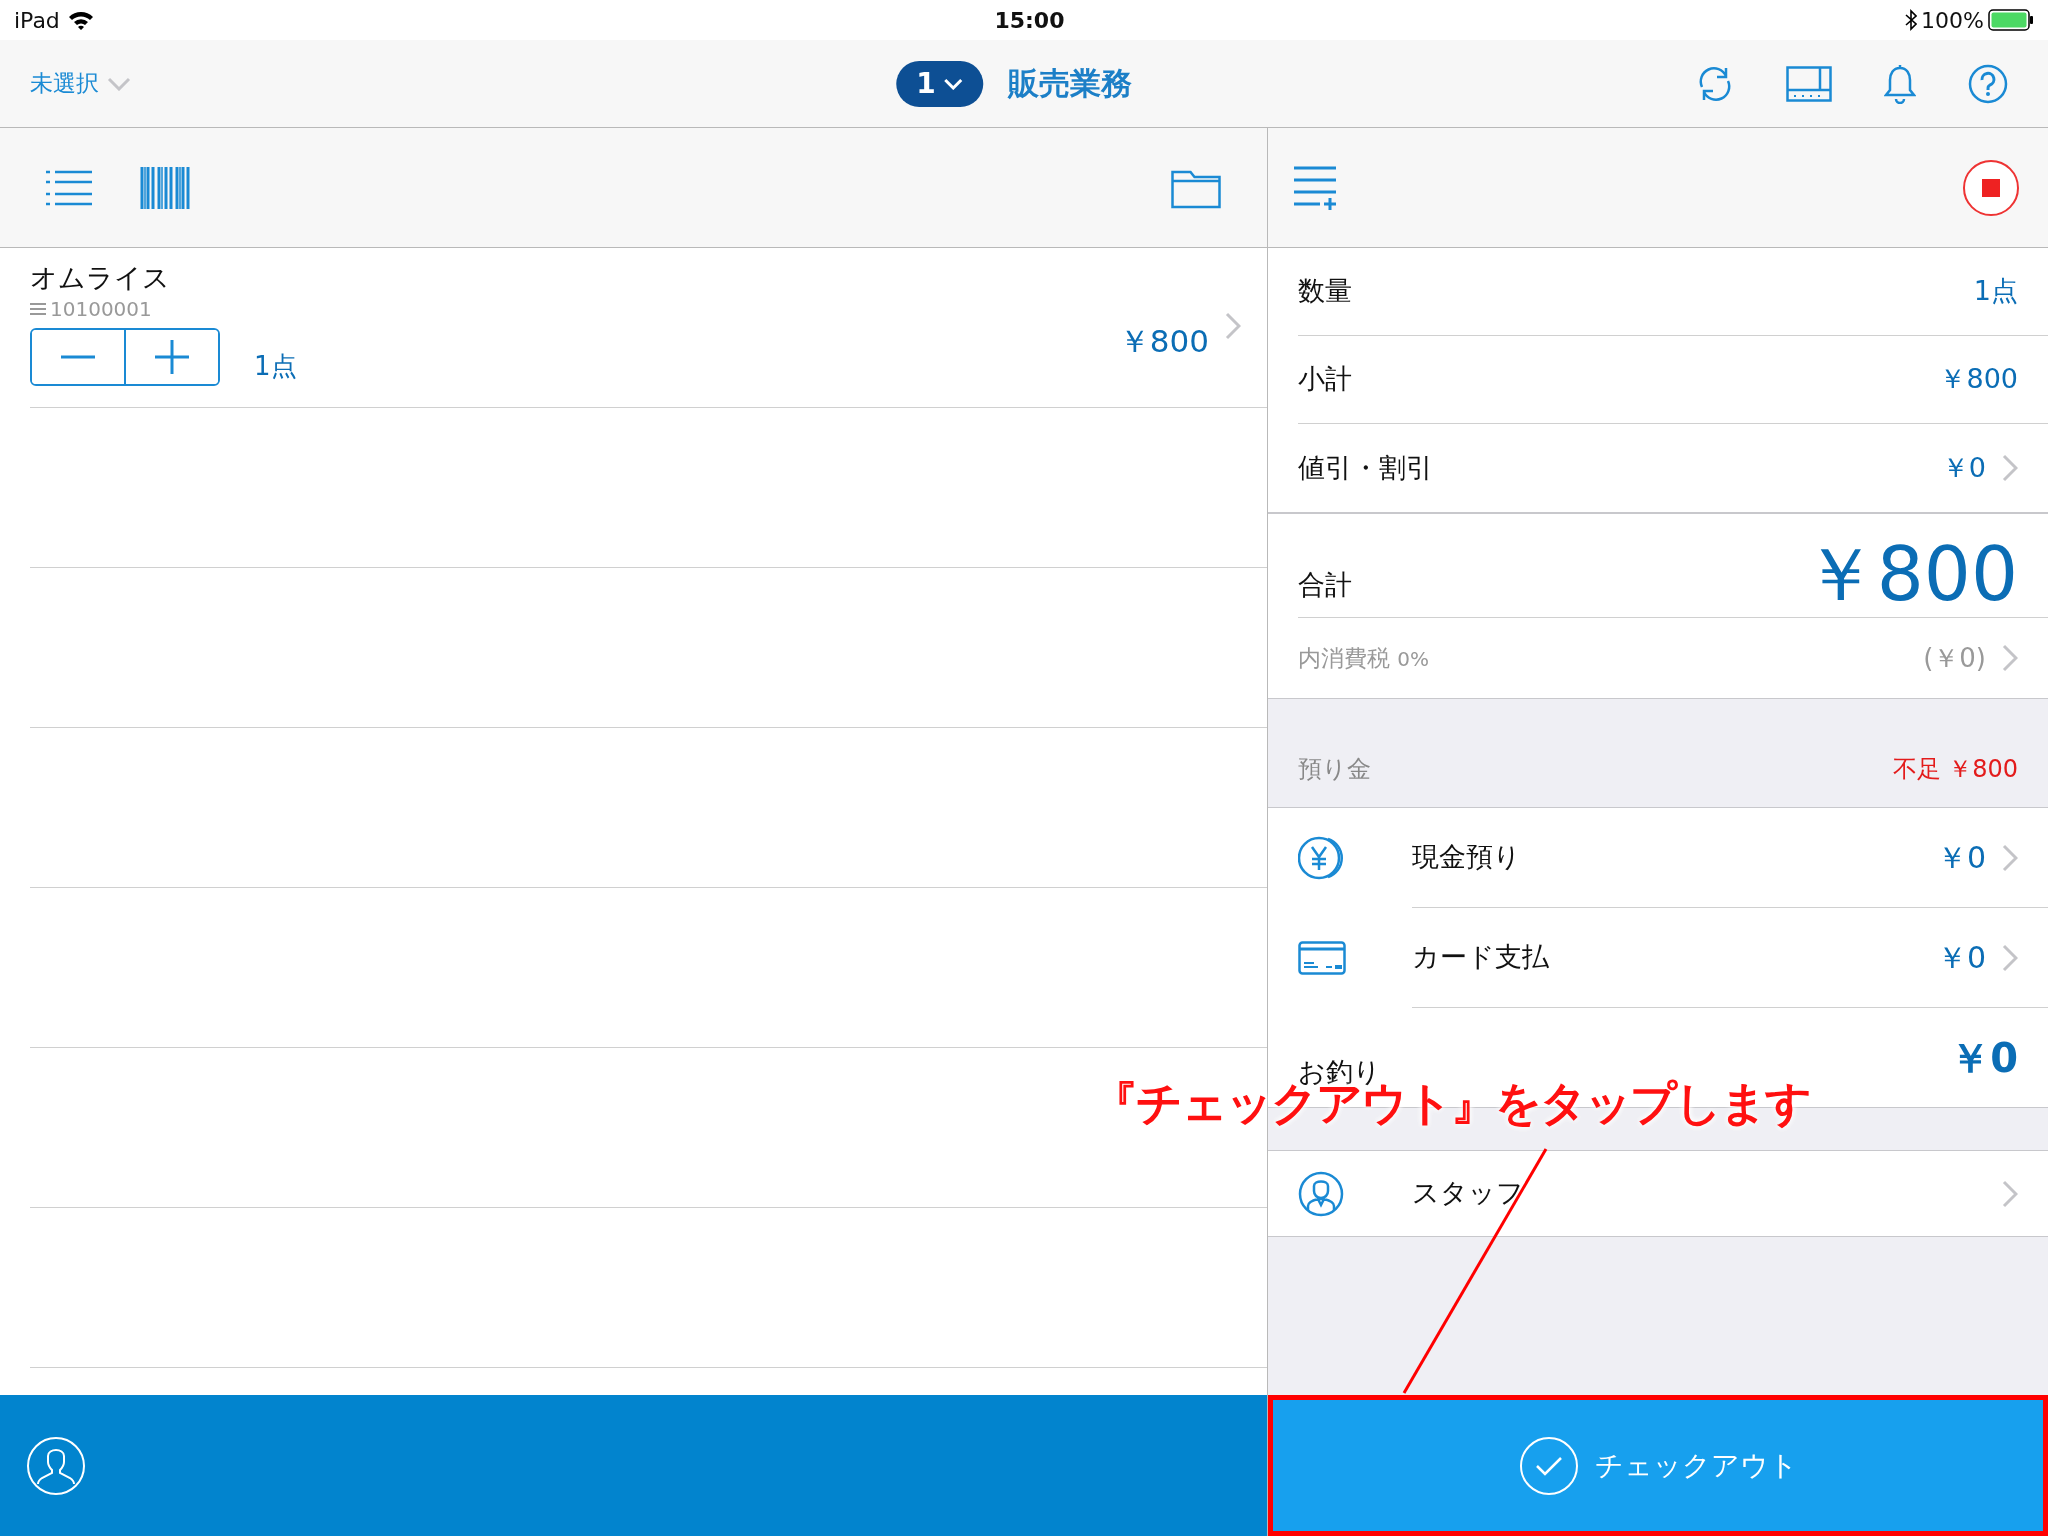  Describe the element at coordinates (165, 187) in the screenshot. I see `barcode-icon` at that location.